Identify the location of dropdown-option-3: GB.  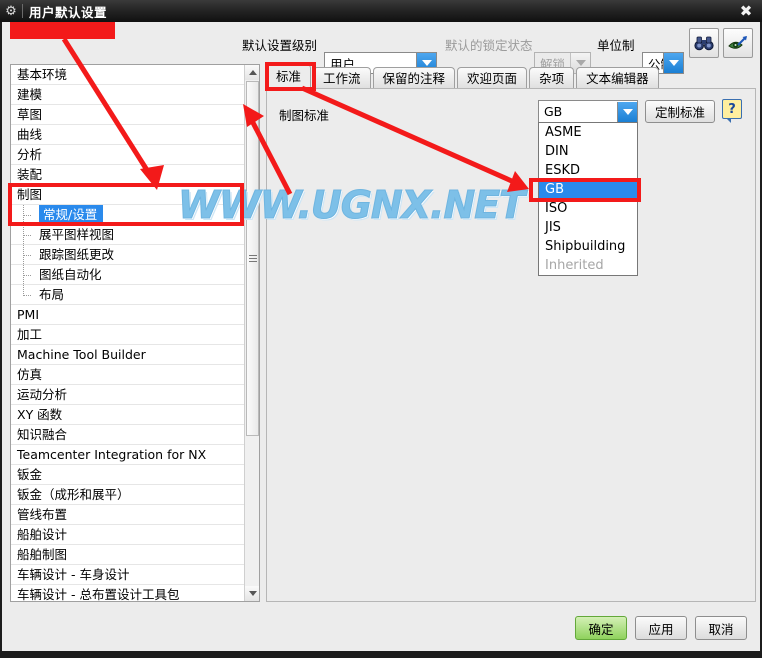
(588, 189).